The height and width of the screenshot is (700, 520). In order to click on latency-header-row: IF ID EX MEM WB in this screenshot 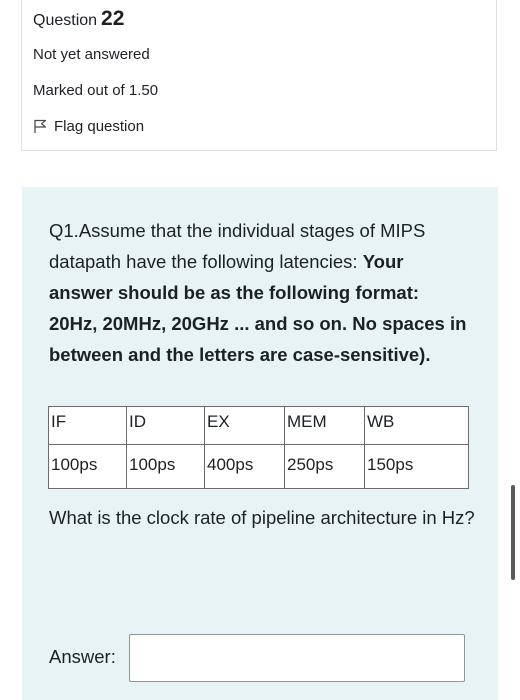, I will do `click(258, 425)`.